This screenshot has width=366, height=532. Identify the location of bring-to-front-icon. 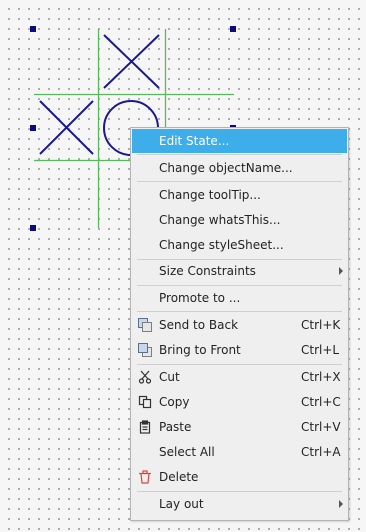
(145, 350).